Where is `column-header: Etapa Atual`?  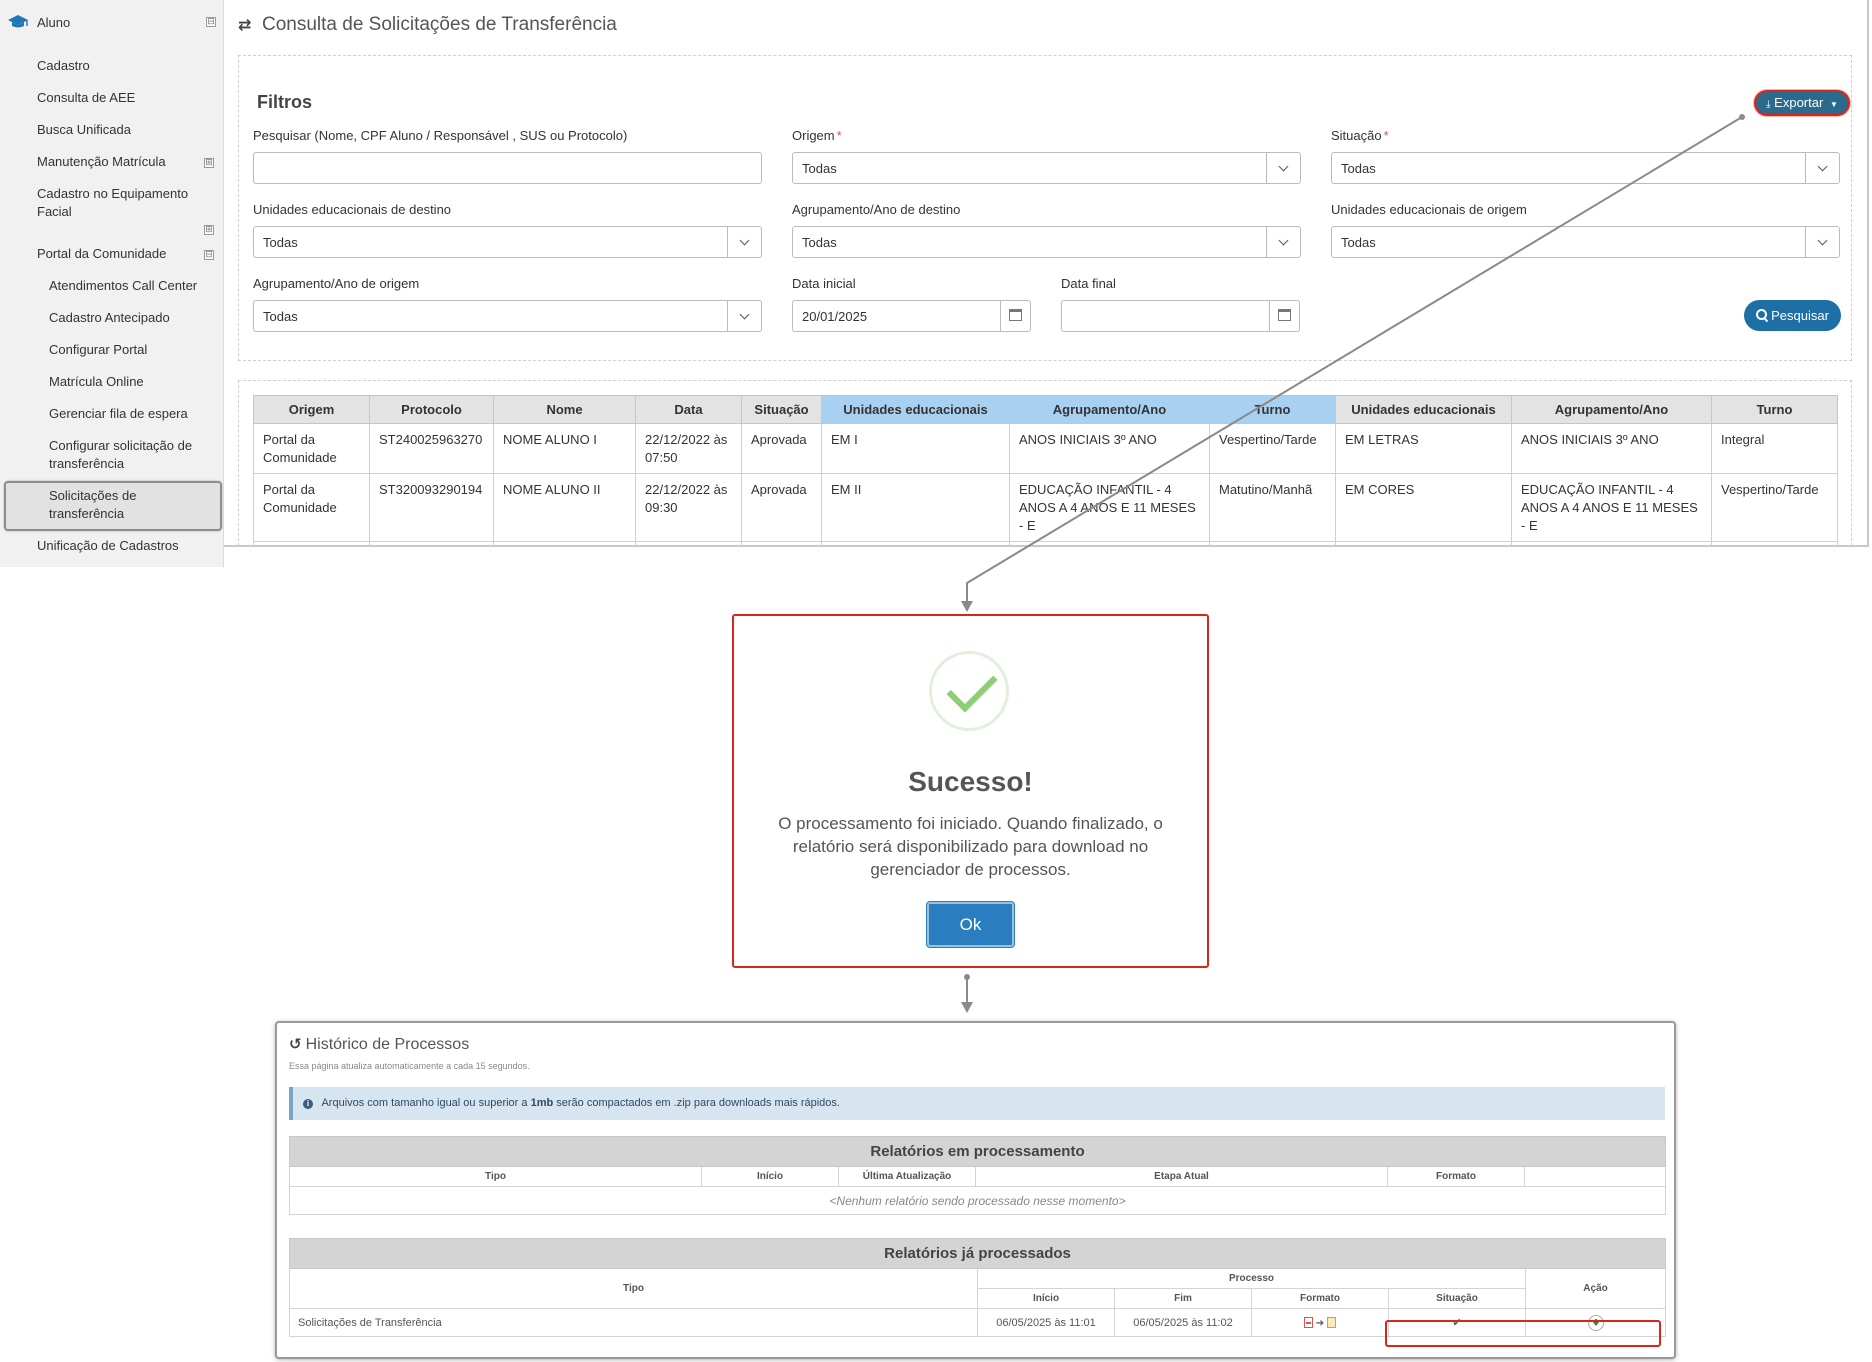 column-header: Etapa Atual is located at coordinates (1181, 1176).